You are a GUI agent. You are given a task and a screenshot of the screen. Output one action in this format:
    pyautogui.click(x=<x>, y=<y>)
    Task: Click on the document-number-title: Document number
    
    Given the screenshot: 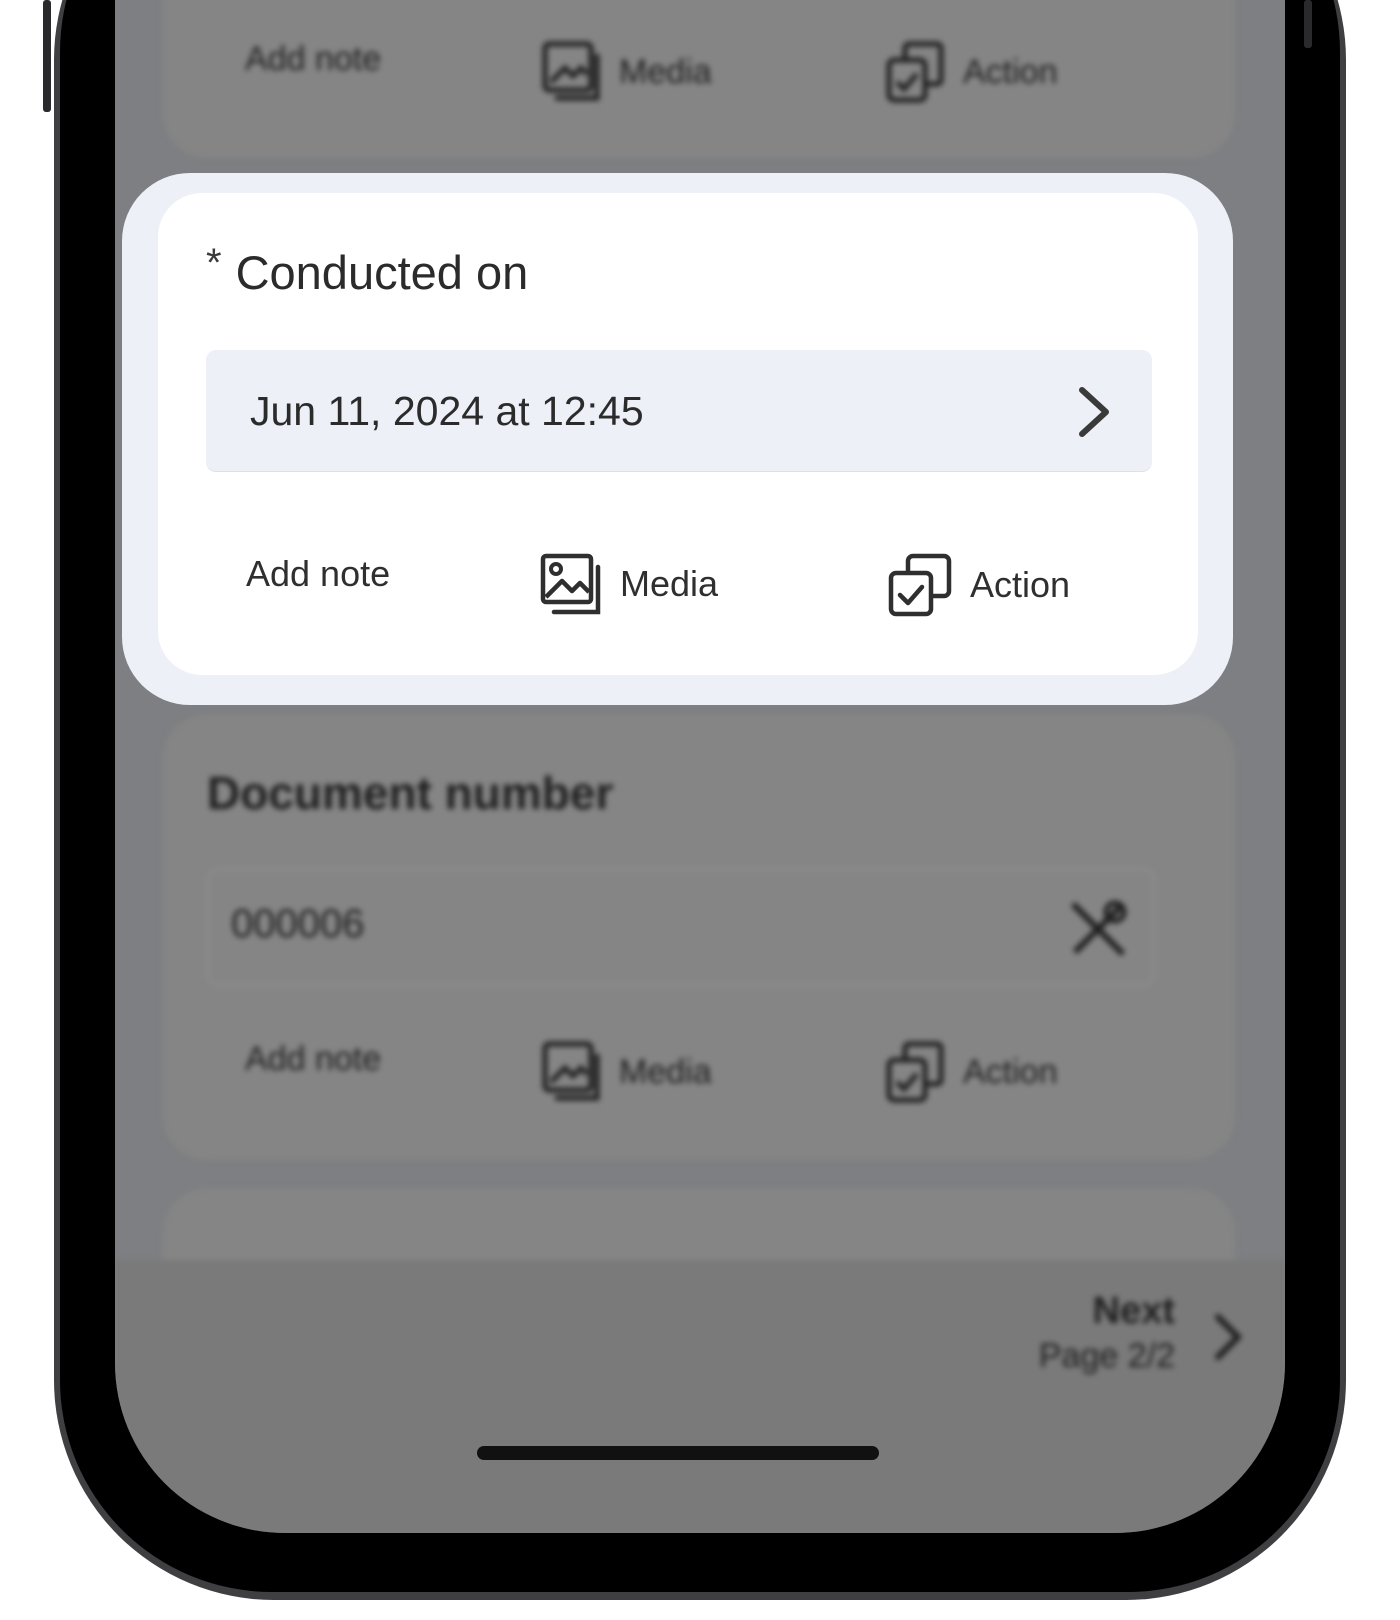 What is the action you would take?
    pyautogui.click(x=410, y=793)
    